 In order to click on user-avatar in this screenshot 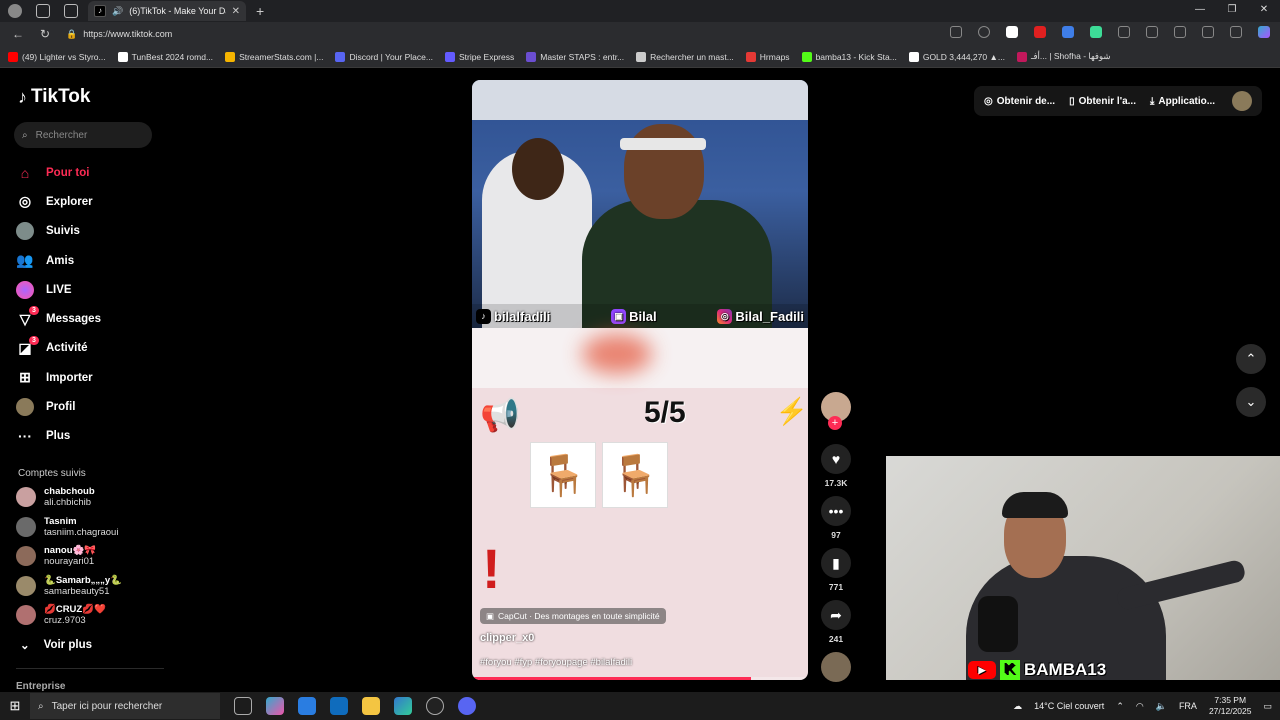, I will do `click(1242, 101)`.